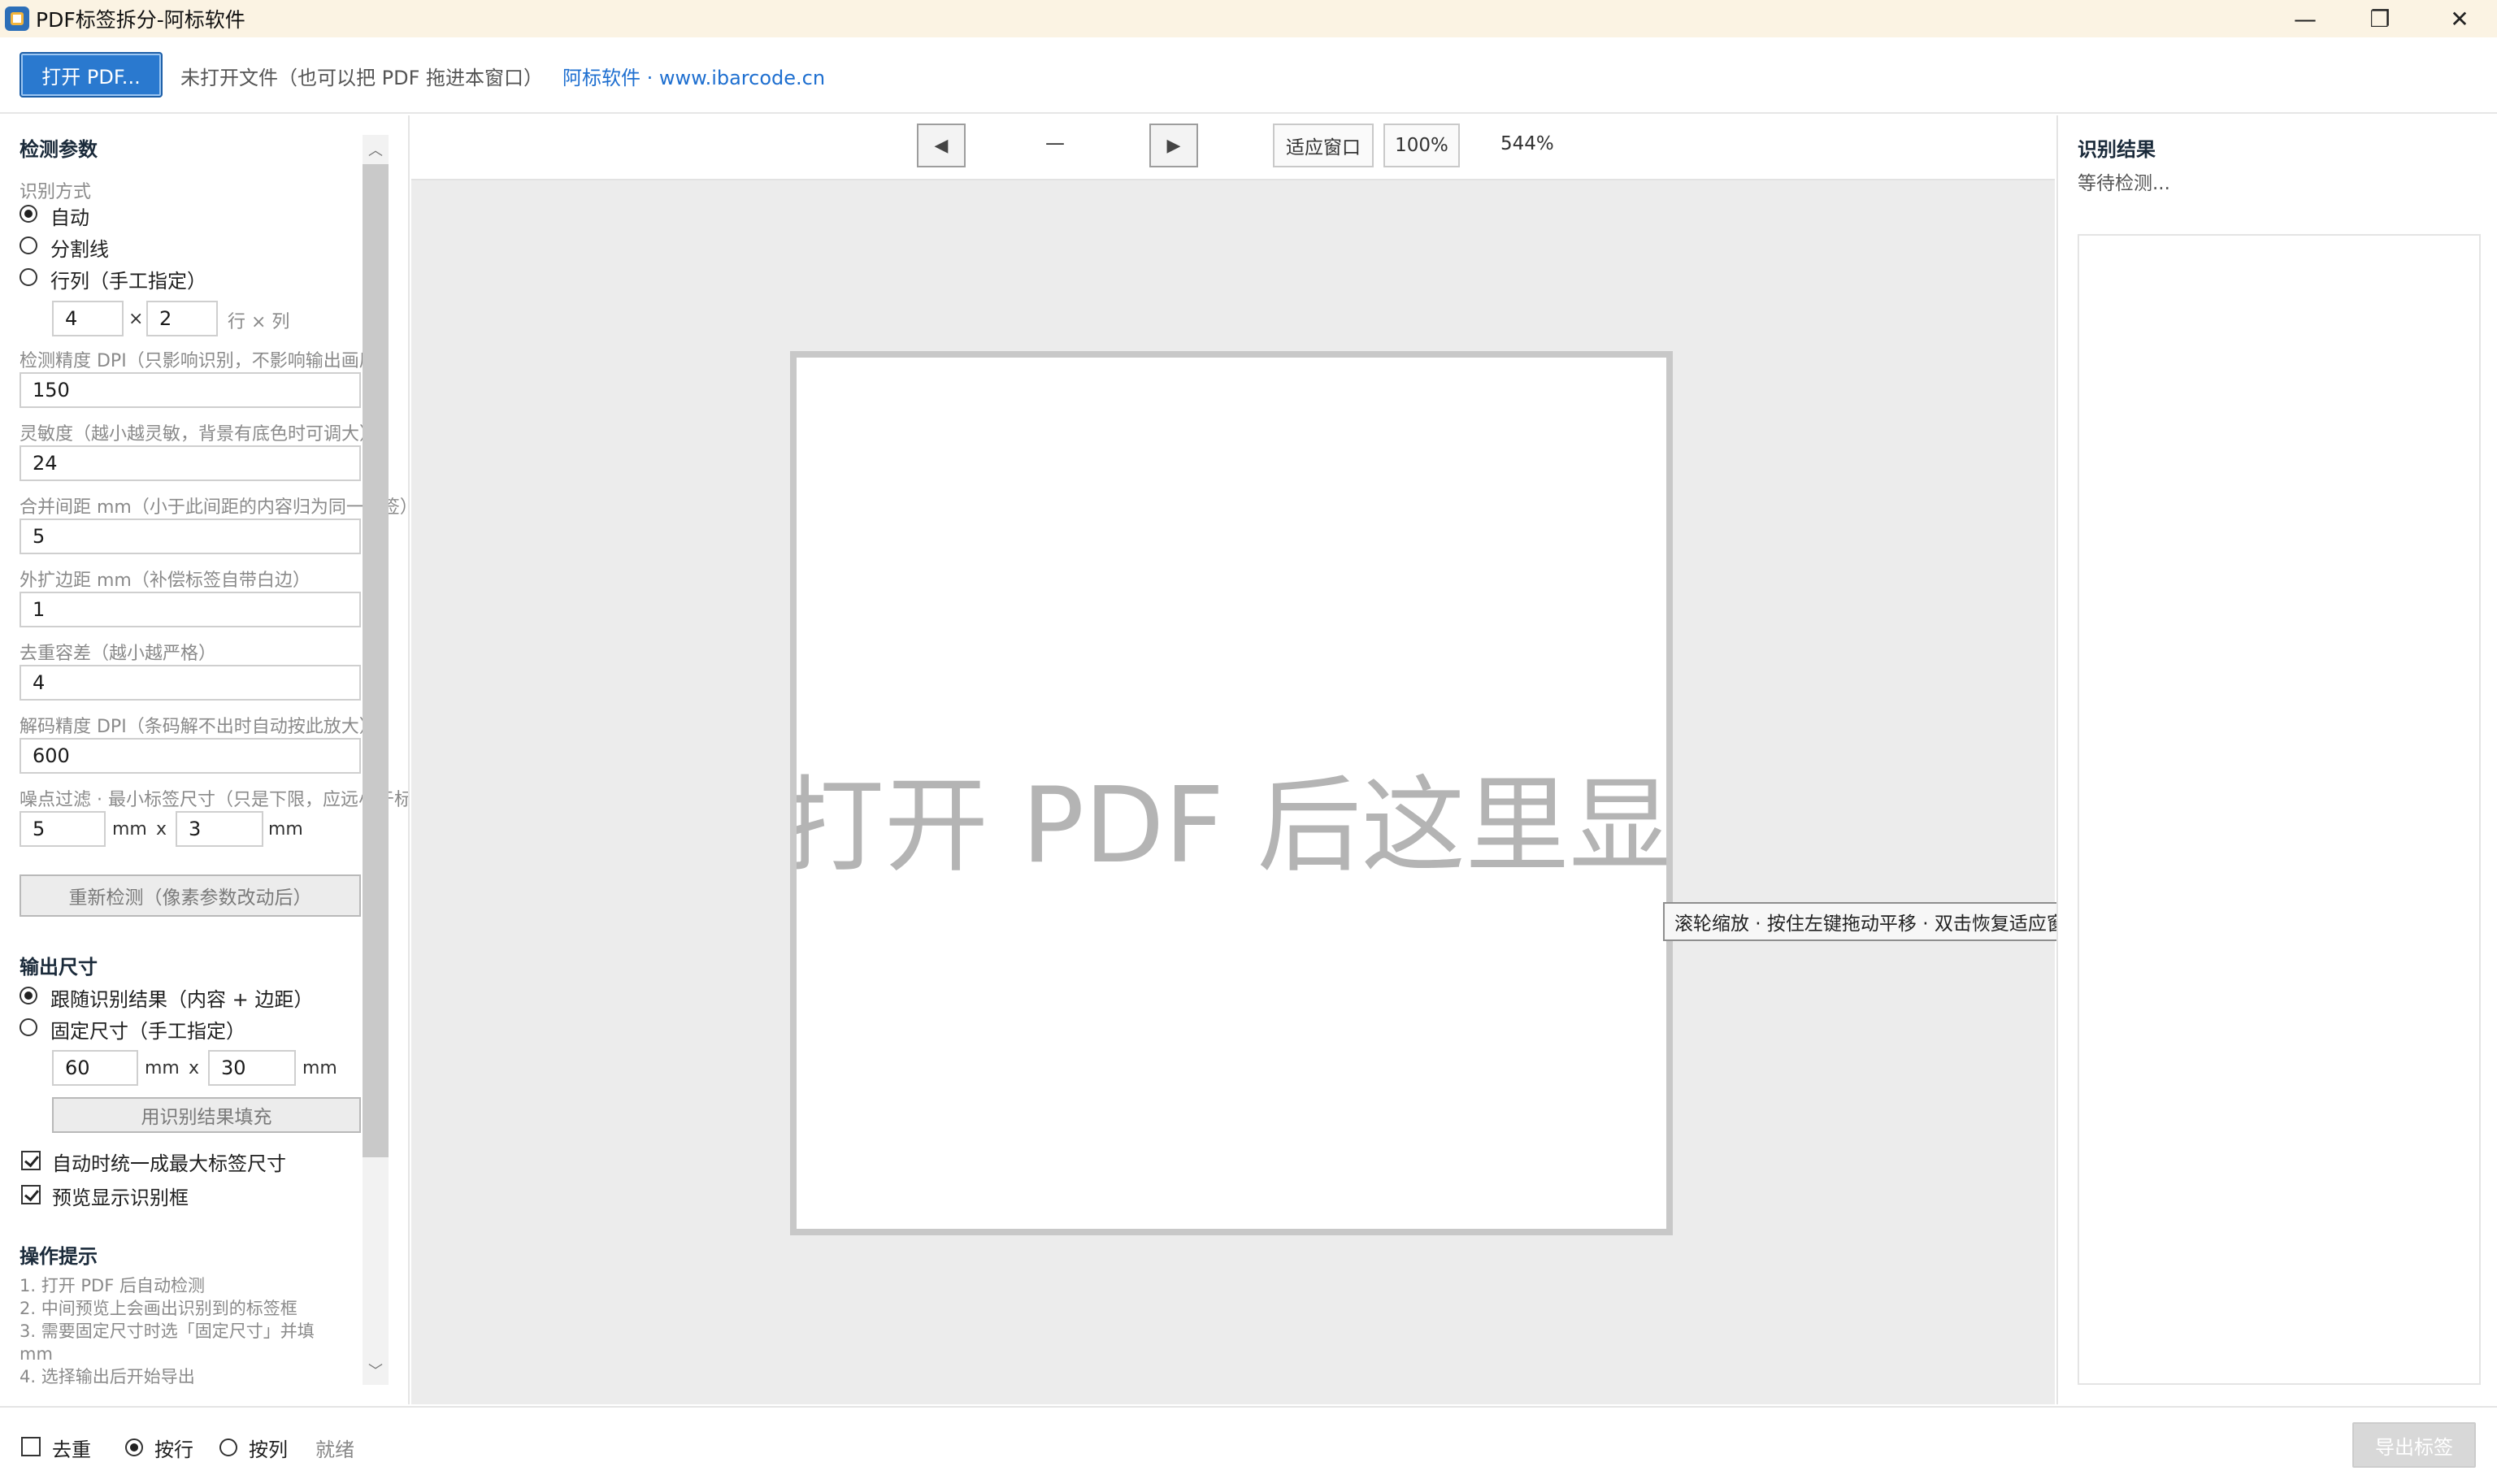 The width and height of the screenshot is (2497, 1484). What do you see at coordinates (252, 1068) in the screenshot?
I see `output-height-input: 30` at bounding box center [252, 1068].